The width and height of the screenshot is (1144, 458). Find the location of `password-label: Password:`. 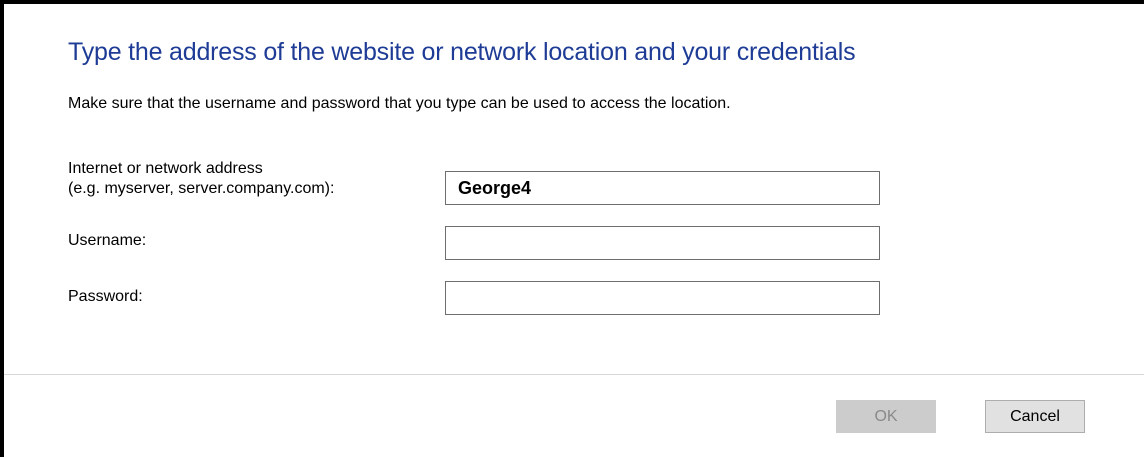

password-label: Password: is located at coordinates (105, 296).